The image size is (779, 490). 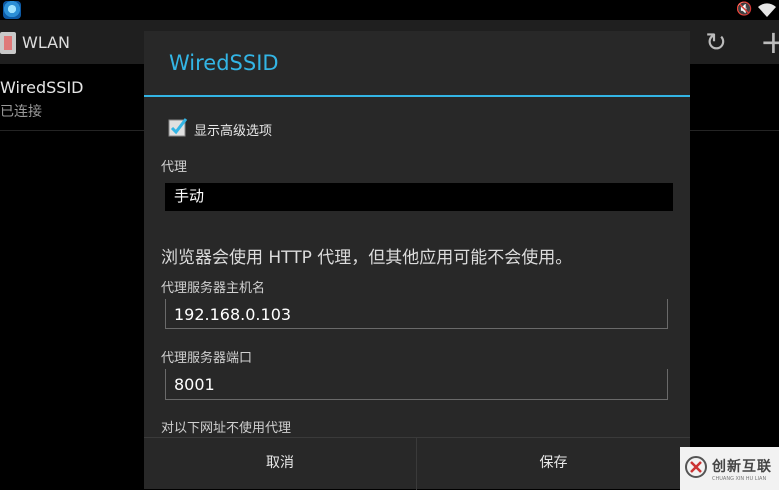 What do you see at coordinates (189, 196) in the screenshot?
I see `proxy-mode-value: 手动` at bounding box center [189, 196].